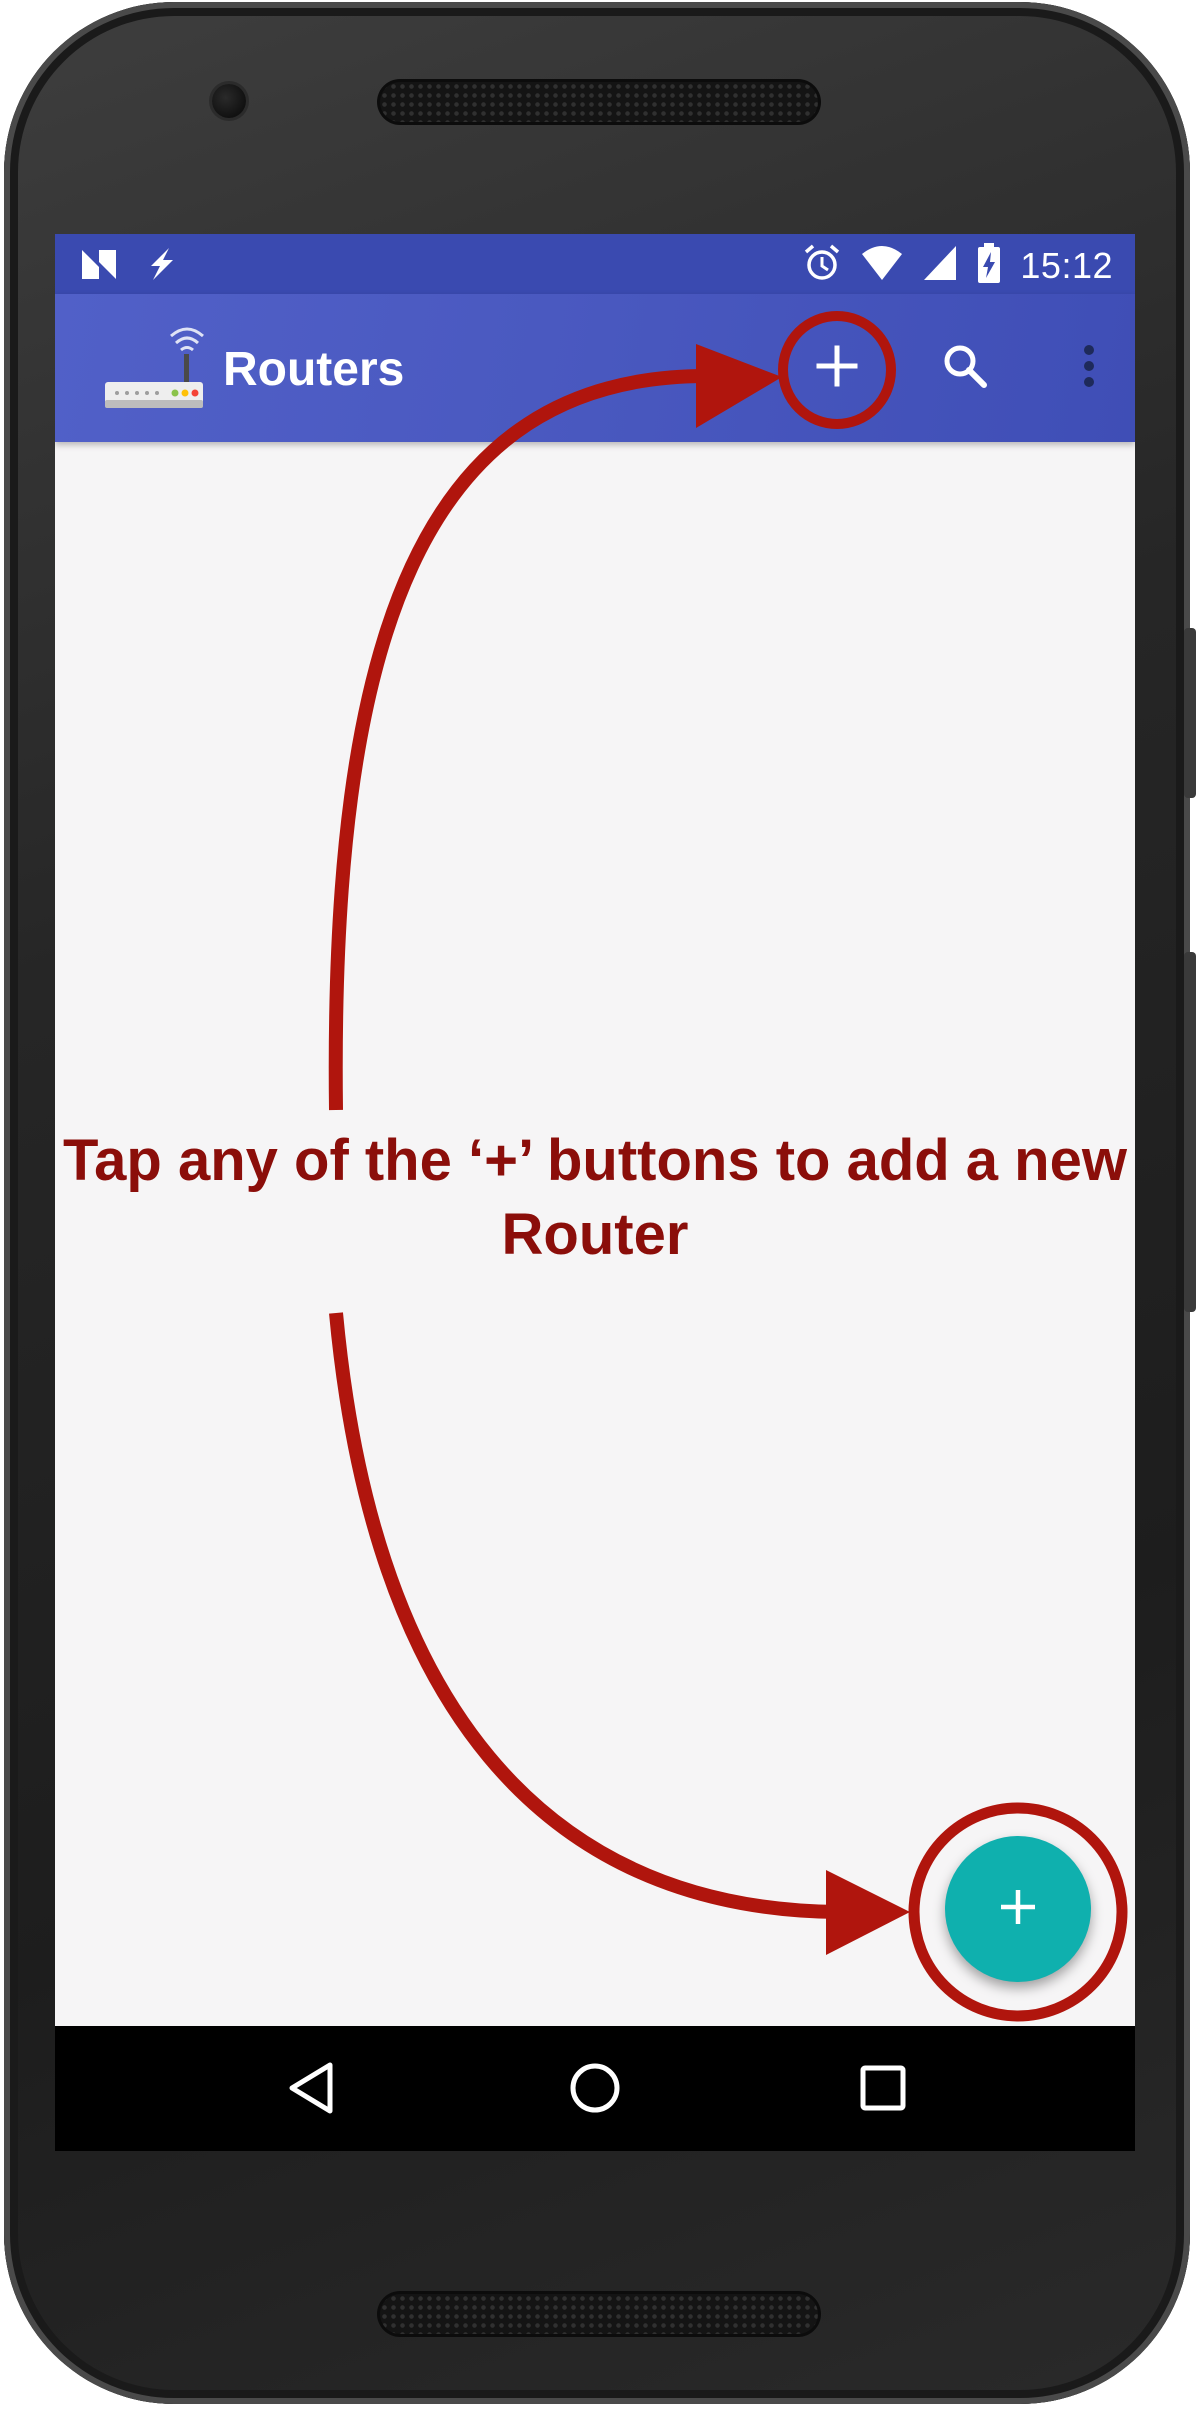 Image resolution: width=1198 pixels, height=2409 pixels. Describe the element at coordinates (822, 265) in the screenshot. I see `alarm-icon` at that location.